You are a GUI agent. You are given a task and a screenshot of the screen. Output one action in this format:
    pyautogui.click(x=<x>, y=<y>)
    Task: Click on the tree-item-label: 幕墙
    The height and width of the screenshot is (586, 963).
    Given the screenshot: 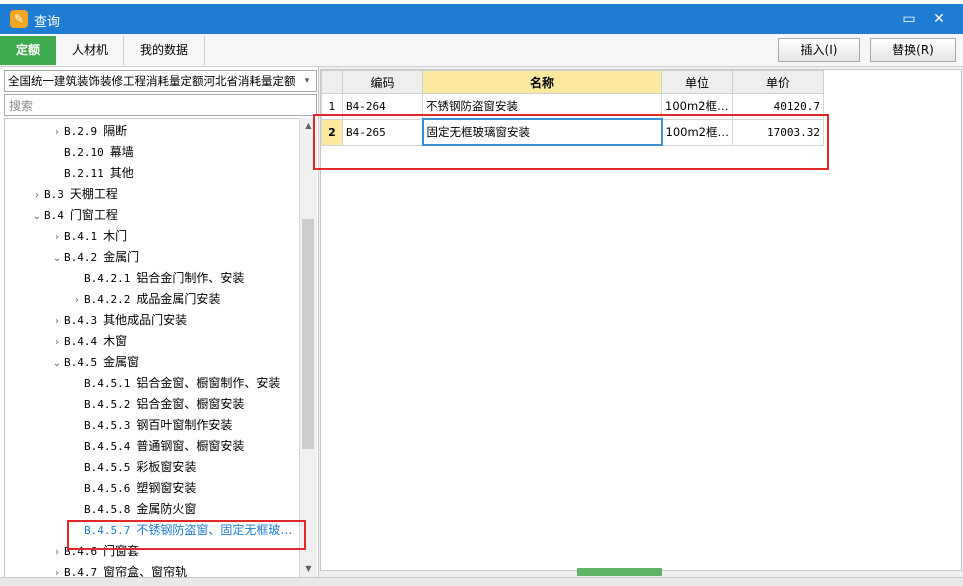 What is the action you would take?
    pyautogui.click(x=121, y=152)
    